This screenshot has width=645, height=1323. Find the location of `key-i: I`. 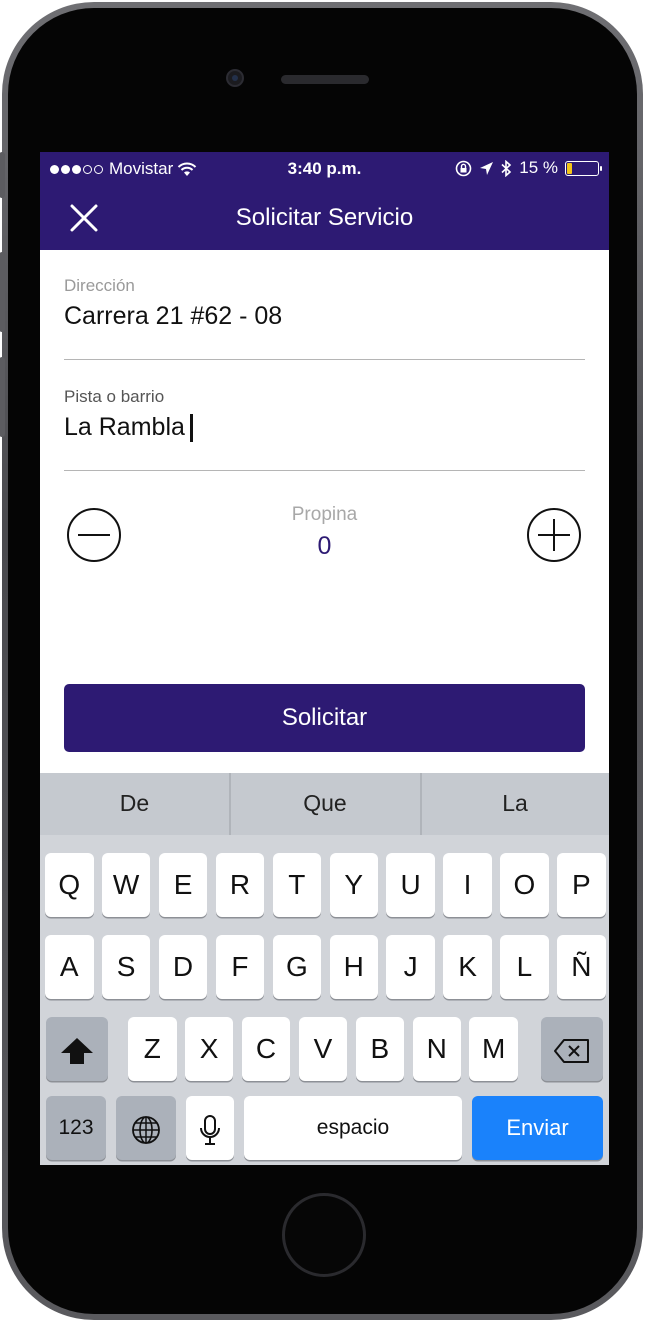

key-i: I is located at coordinates (467, 885).